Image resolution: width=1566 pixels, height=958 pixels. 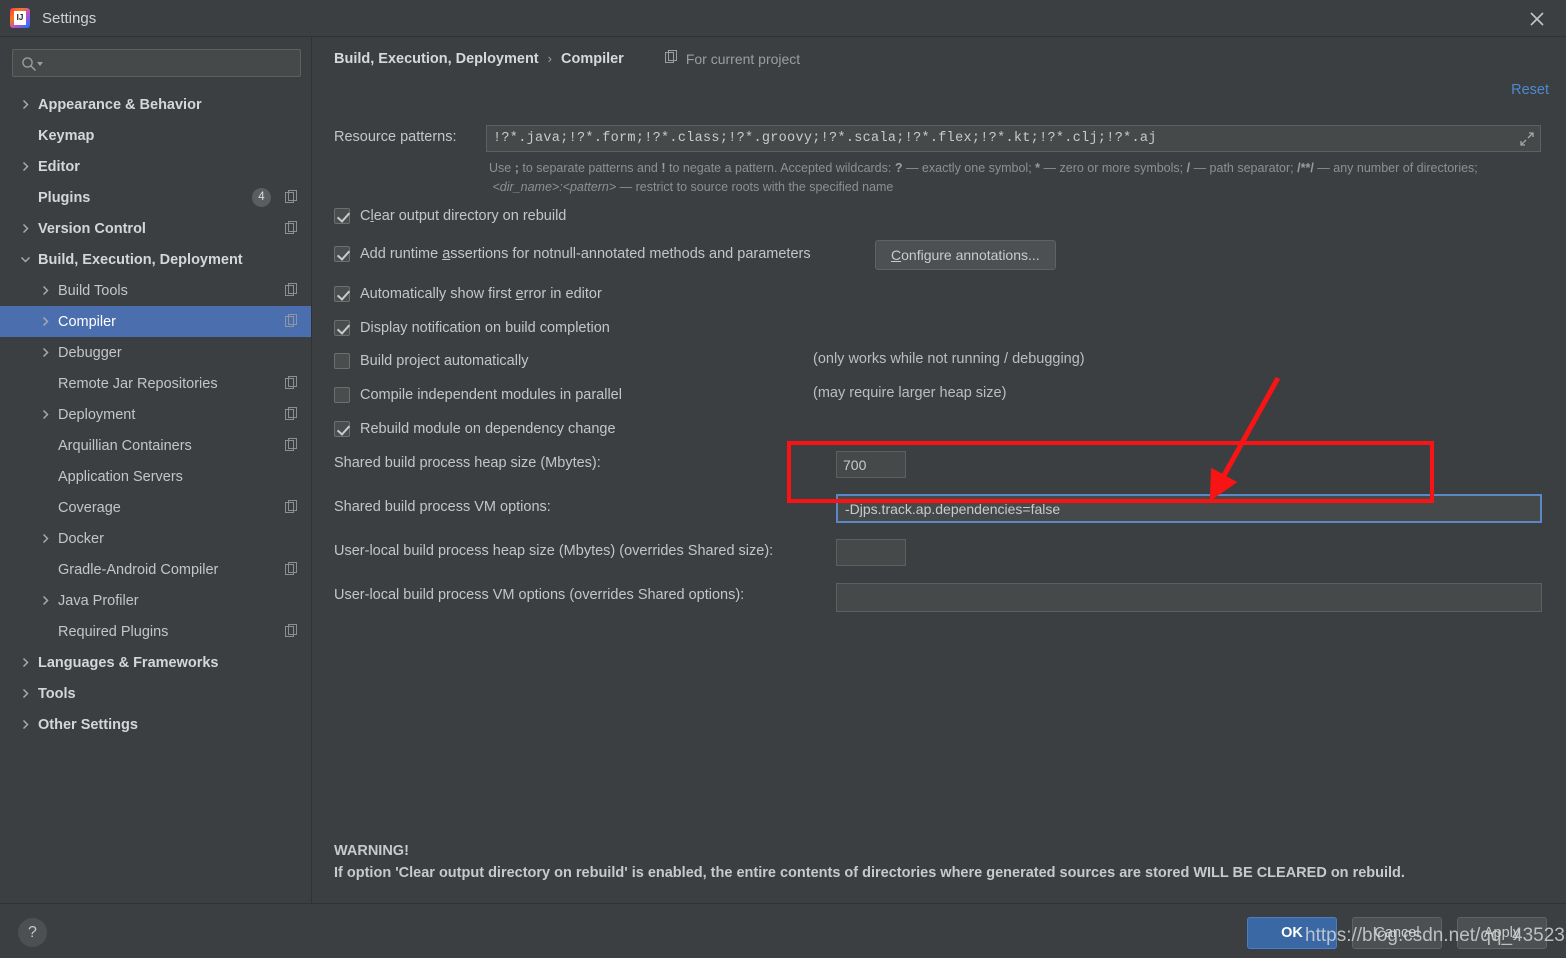 What do you see at coordinates (98, 600) in the screenshot?
I see `sidebar-item-label: Java Profiler` at bounding box center [98, 600].